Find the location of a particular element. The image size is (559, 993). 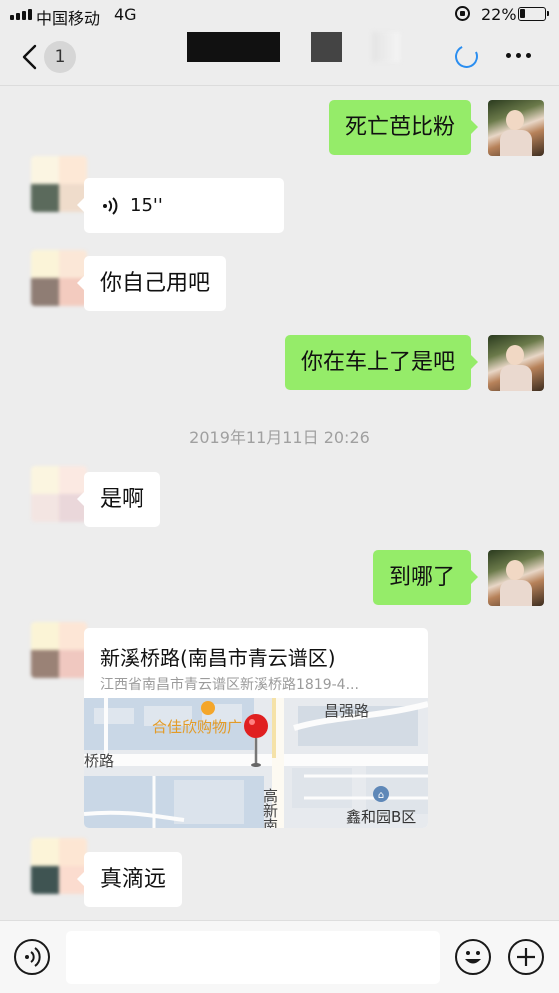

message-text: 你在车上了是吧 is located at coordinates (377, 362).